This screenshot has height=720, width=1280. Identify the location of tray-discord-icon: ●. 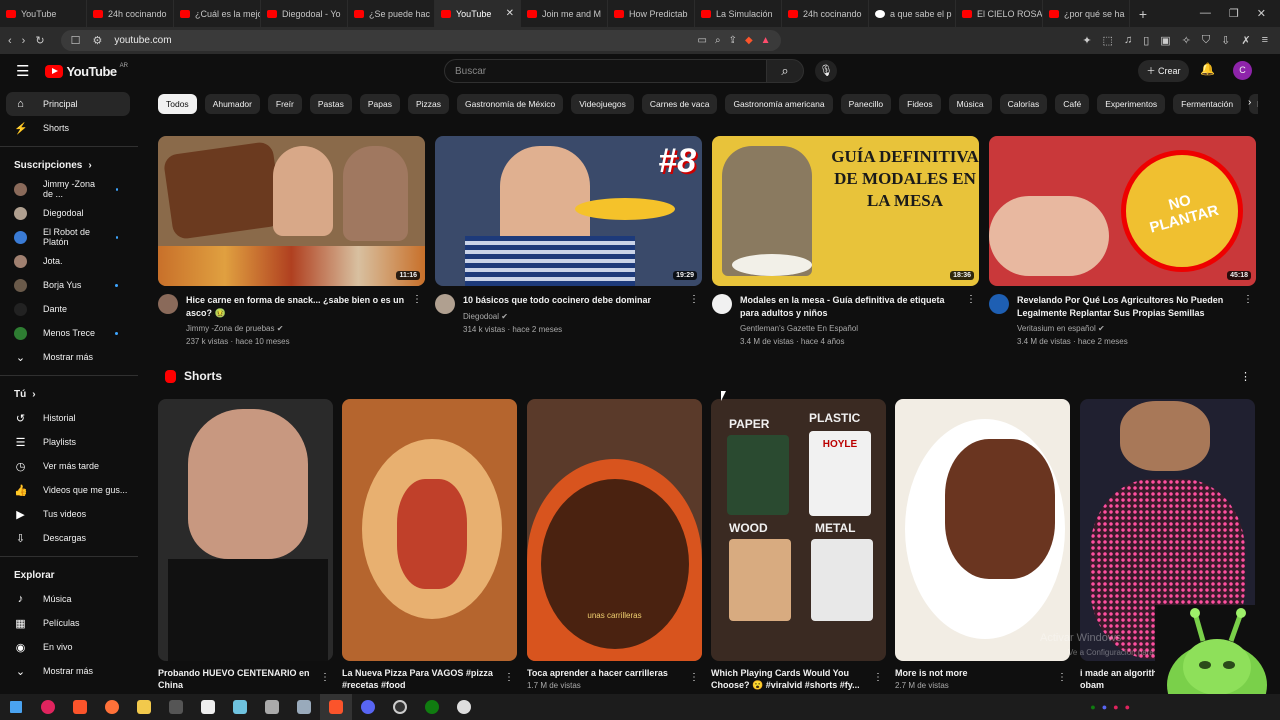
(1104, 707).